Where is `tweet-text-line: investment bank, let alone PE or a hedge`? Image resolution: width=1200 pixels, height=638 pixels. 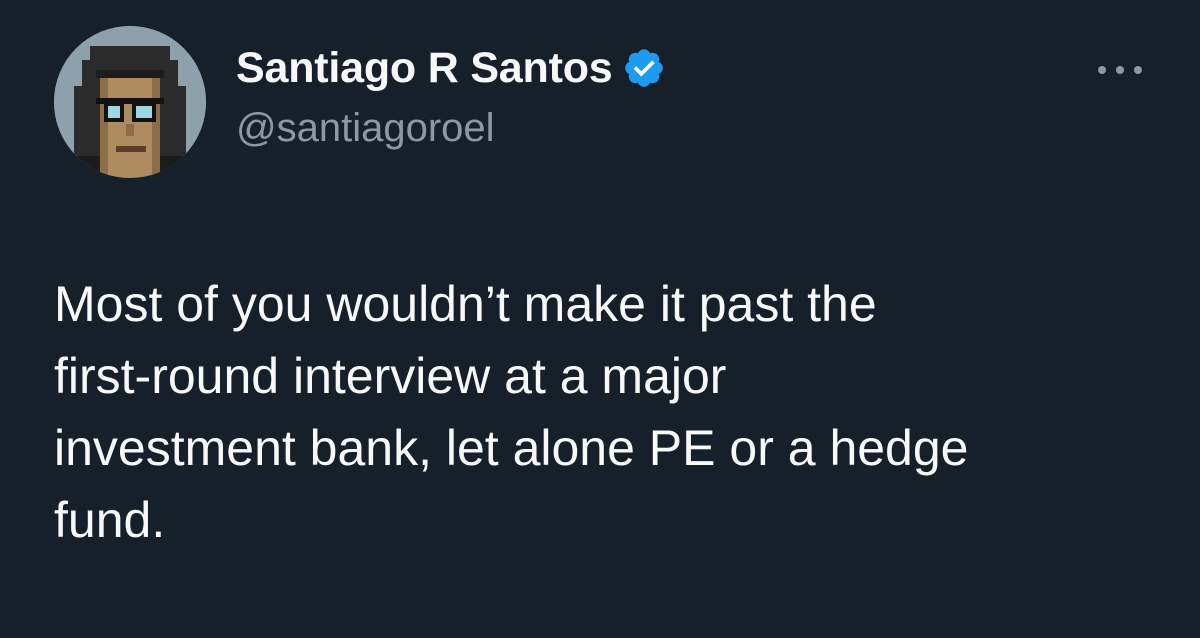 tweet-text-line: investment bank, let alone PE or a hedge is located at coordinates (511, 448).